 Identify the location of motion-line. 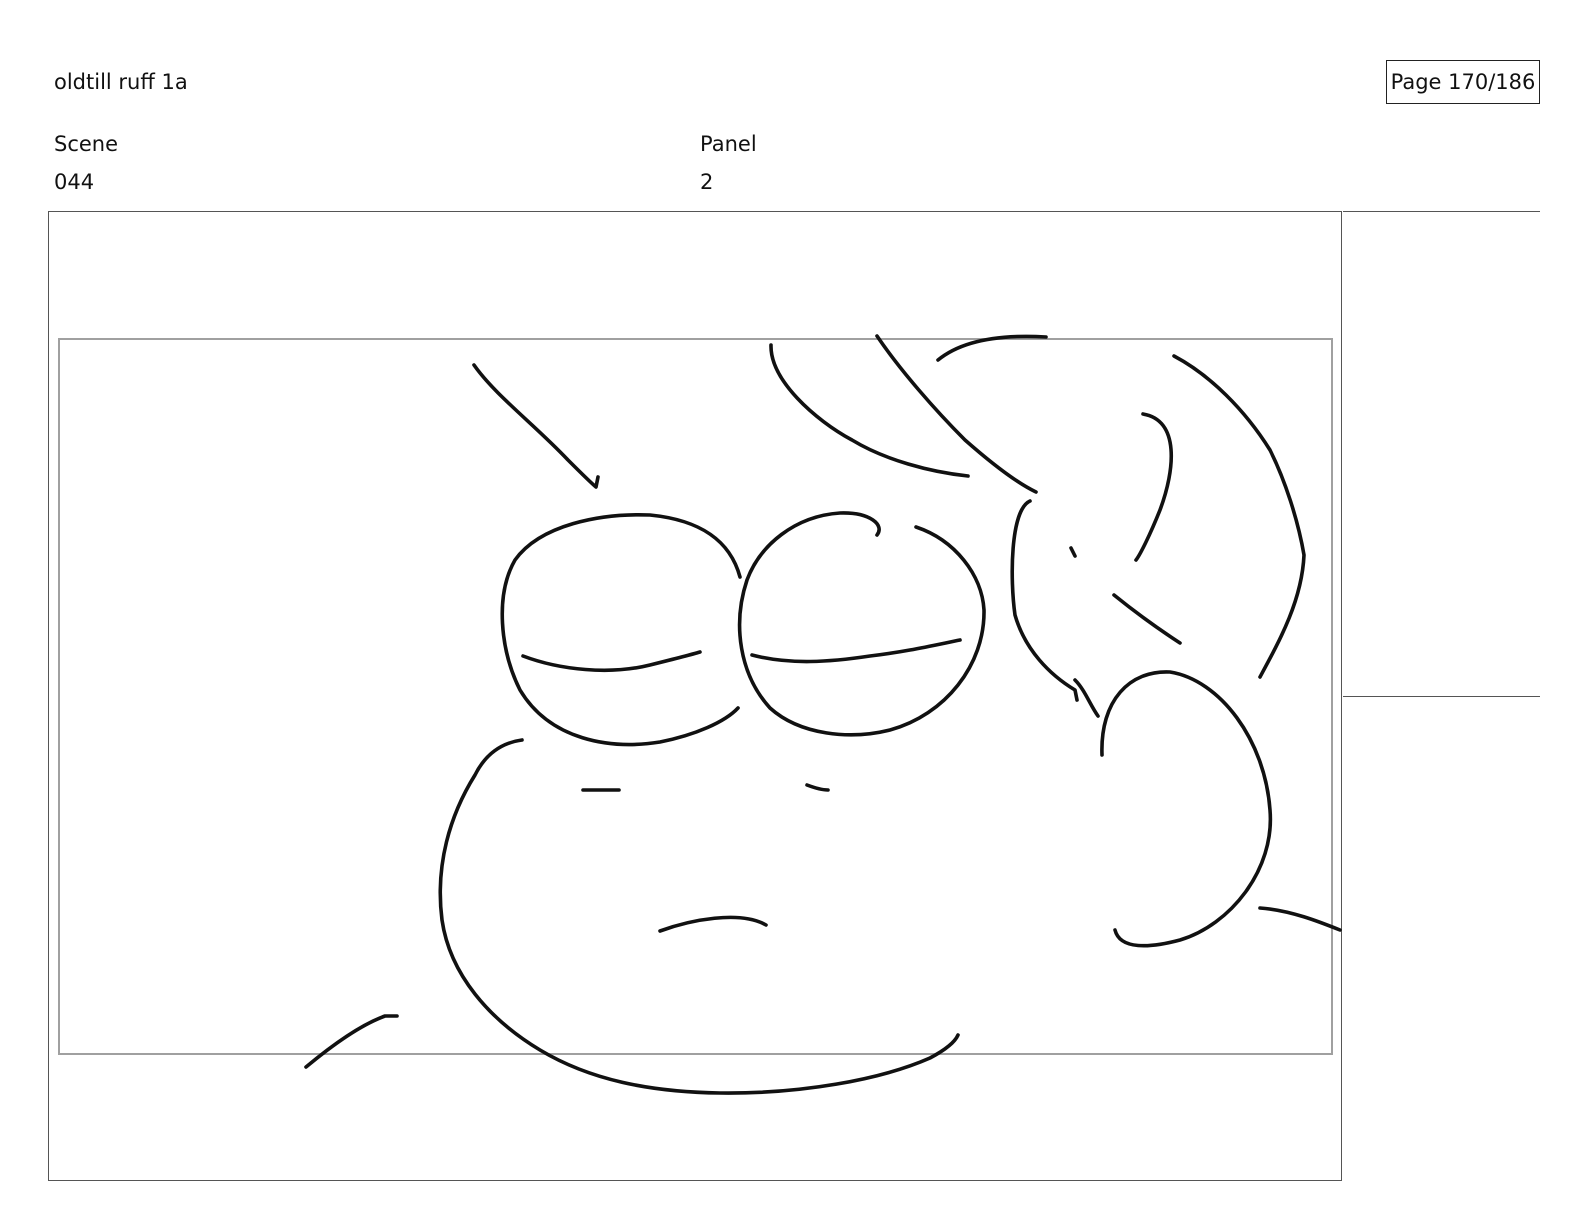
(536, 426).